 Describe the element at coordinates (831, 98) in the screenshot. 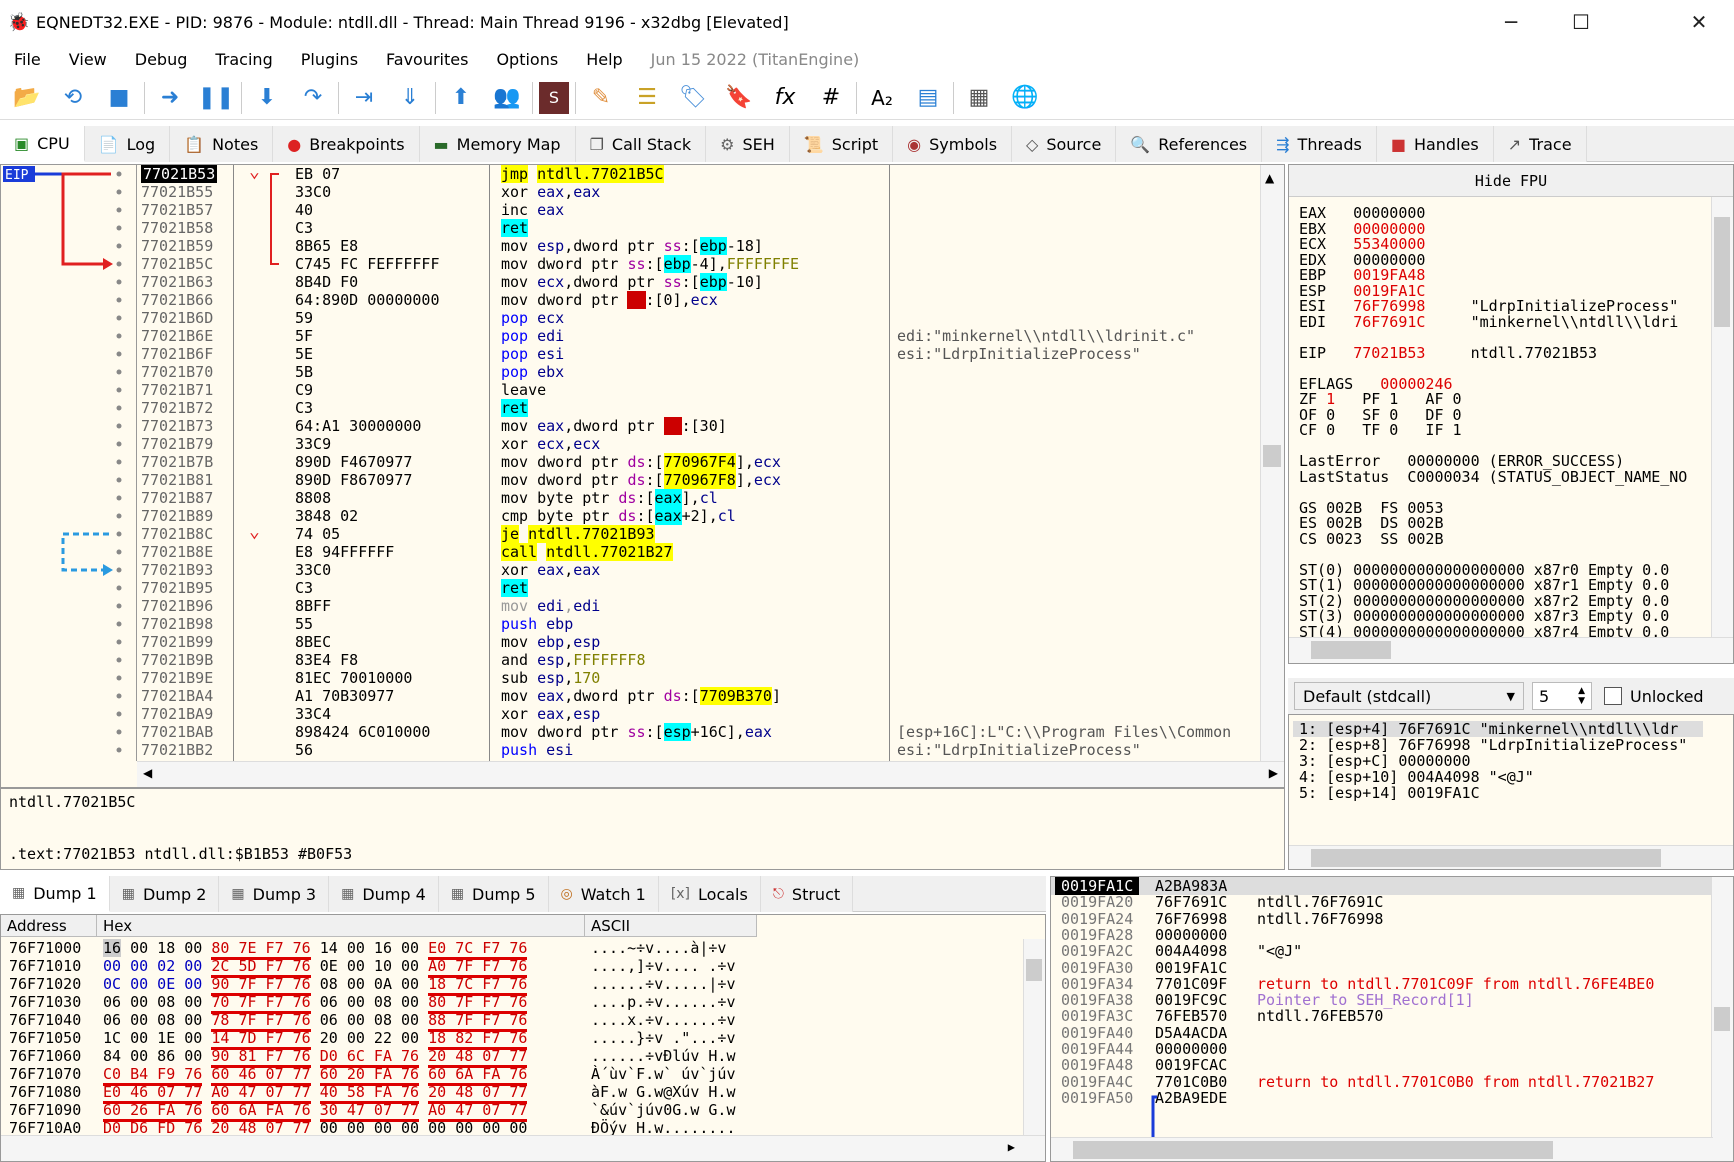

I see `hash-icon: #` at that location.